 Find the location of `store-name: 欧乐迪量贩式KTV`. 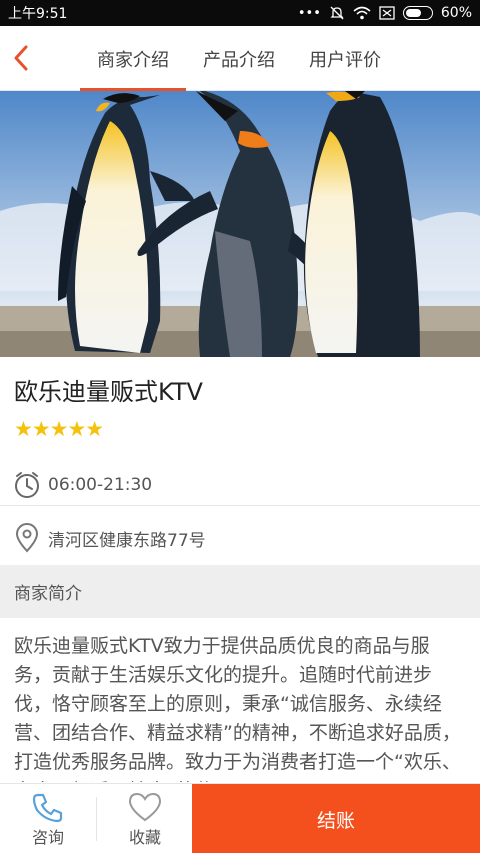

store-name: 欧乐迪量贩式KTV is located at coordinates (108, 392).